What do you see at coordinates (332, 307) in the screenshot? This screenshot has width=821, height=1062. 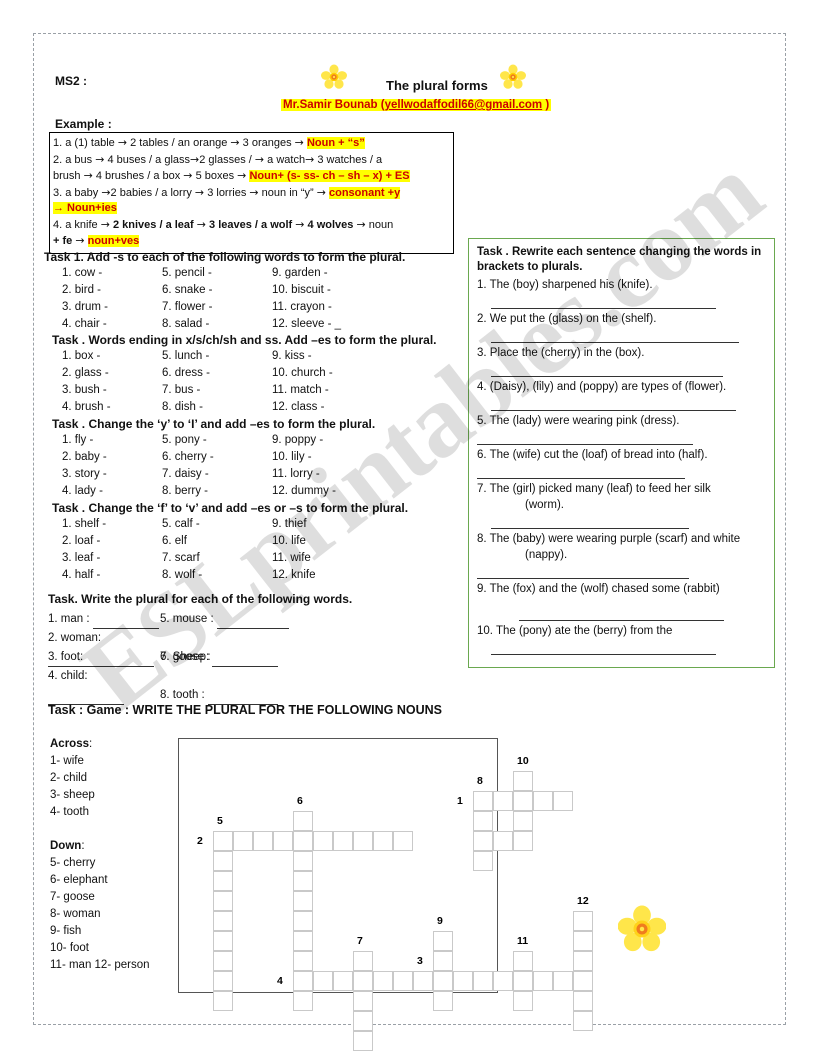 I see `word-item: 11. crayon -` at bounding box center [332, 307].